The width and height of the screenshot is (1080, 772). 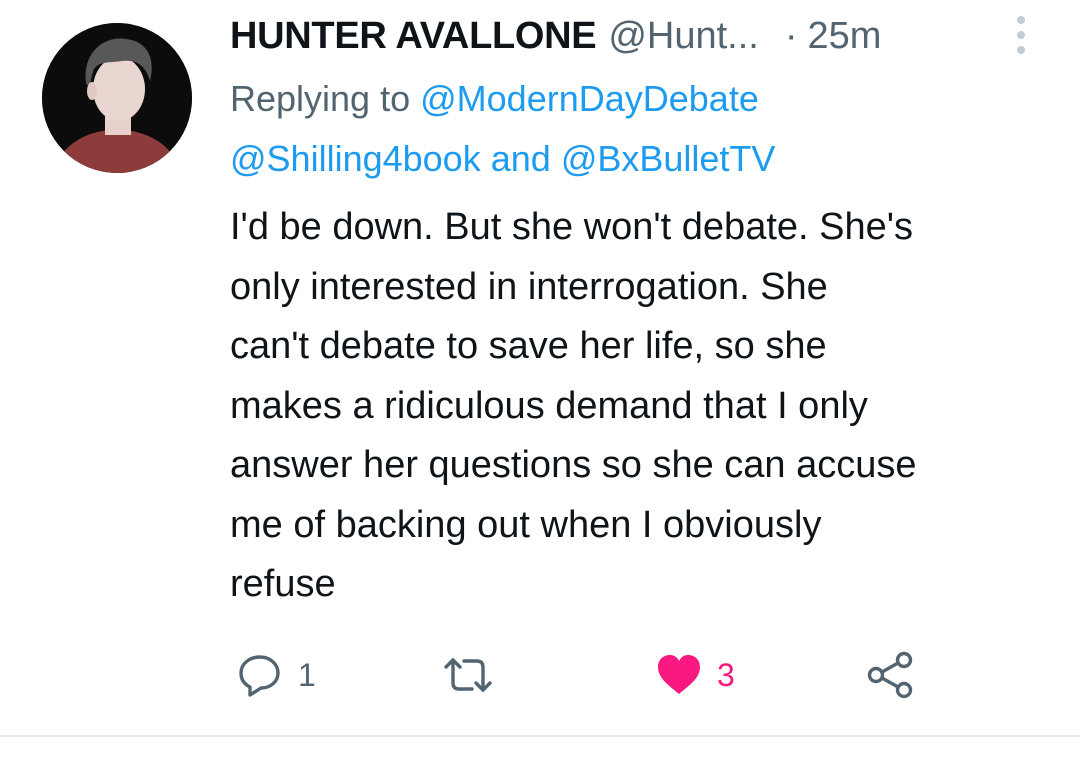 What do you see at coordinates (283, 584) in the screenshot?
I see `tweet-text-line: refuse` at bounding box center [283, 584].